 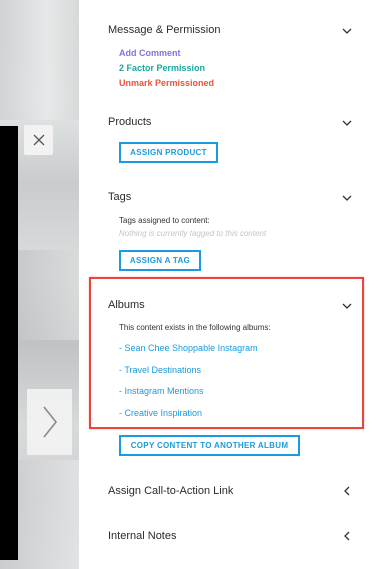 I want to click on section-title-message-permission: Message & Permission, so click(x=164, y=30).